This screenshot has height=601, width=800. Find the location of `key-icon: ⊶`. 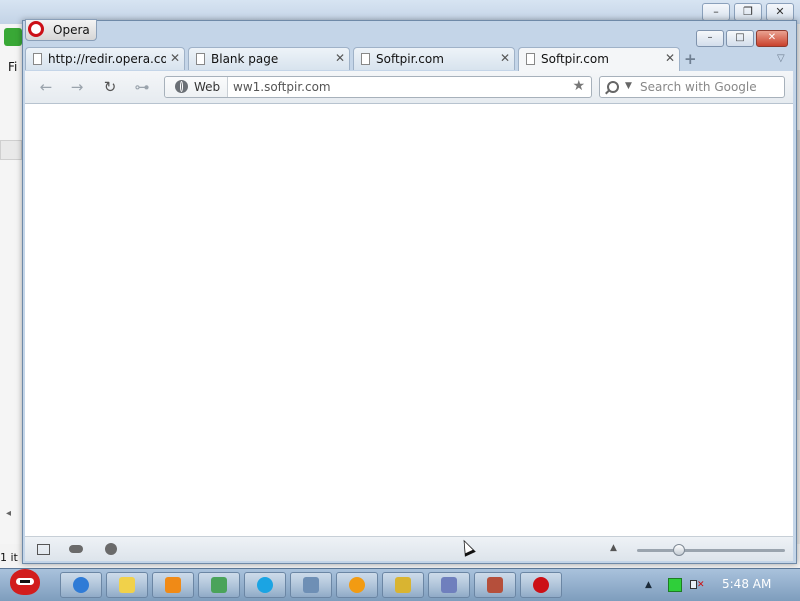

key-icon: ⊶ is located at coordinates (142, 87).